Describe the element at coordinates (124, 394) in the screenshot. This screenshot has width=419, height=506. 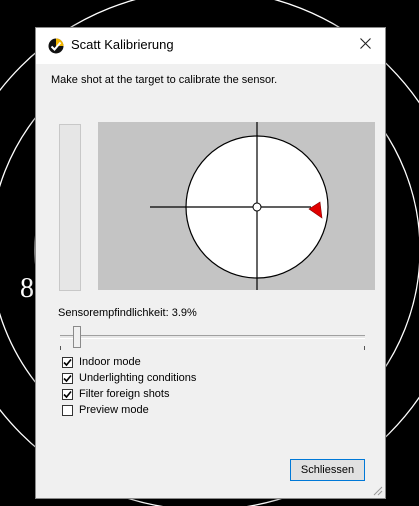
I see `option-label: Filter foreign shots` at that location.